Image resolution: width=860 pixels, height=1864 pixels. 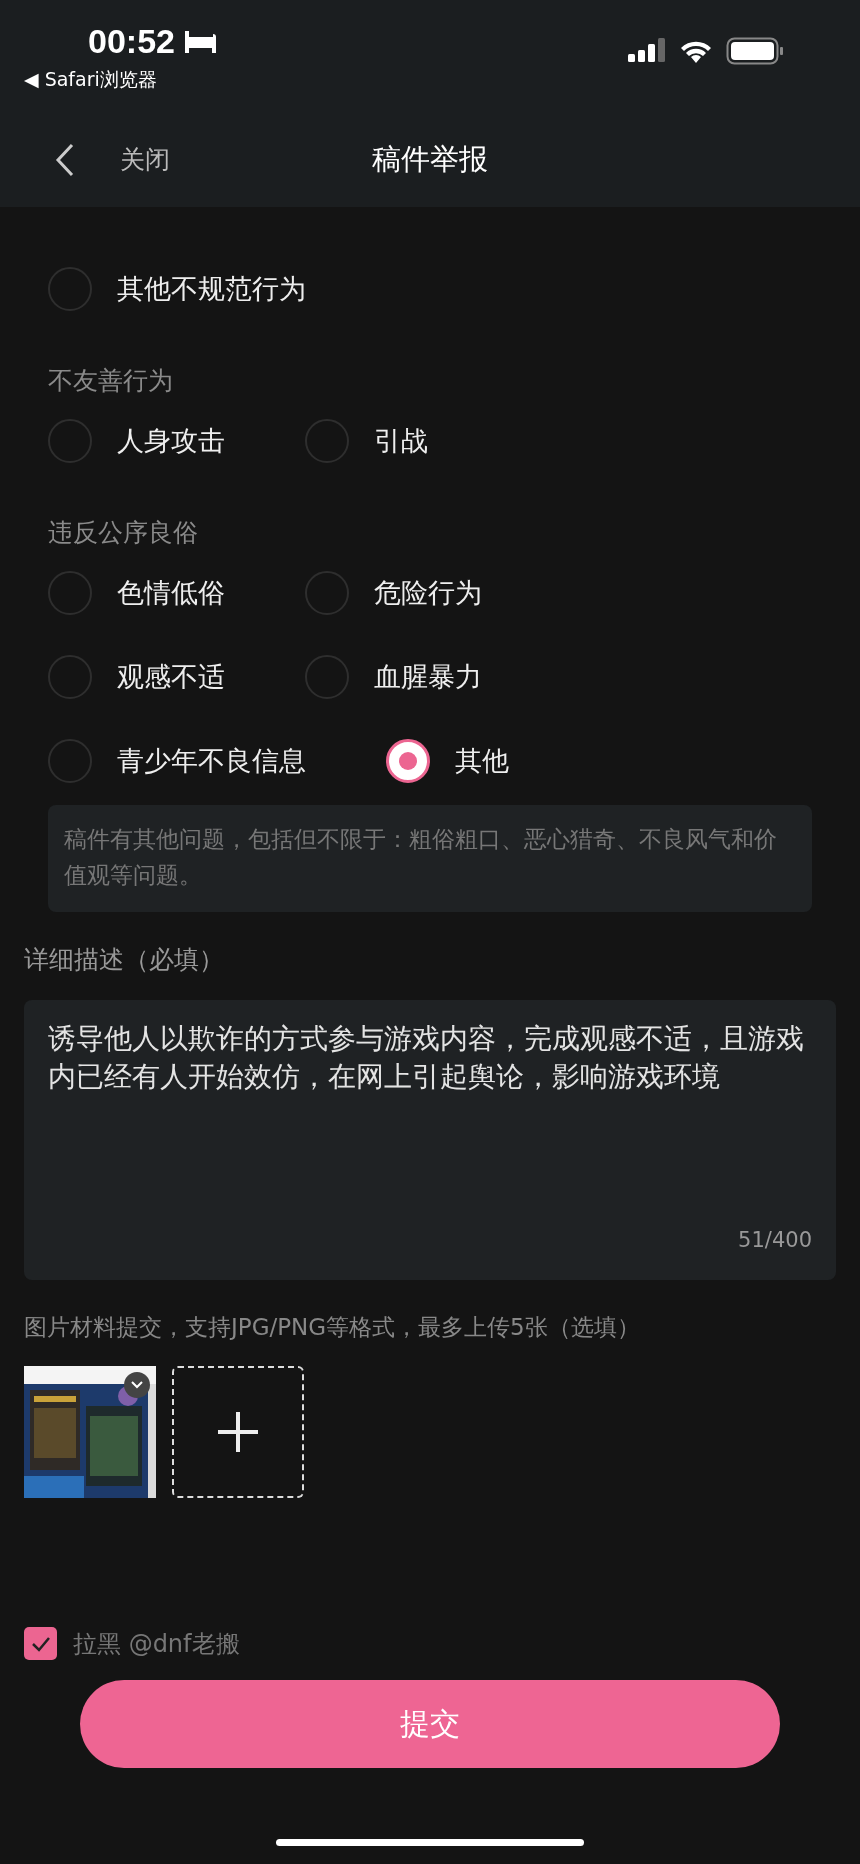 What do you see at coordinates (366, 441) in the screenshot?
I see `report-option: 引战` at bounding box center [366, 441].